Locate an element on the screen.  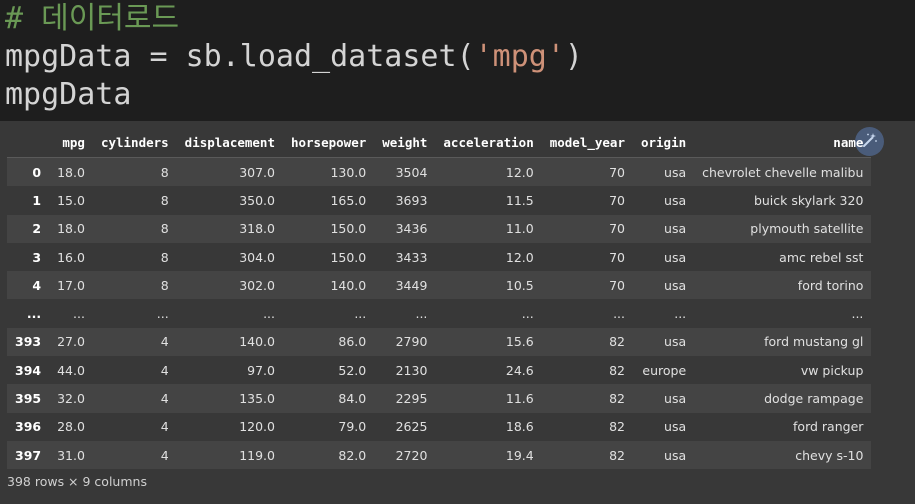
column-header: mpg is located at coordinates (71, 143).